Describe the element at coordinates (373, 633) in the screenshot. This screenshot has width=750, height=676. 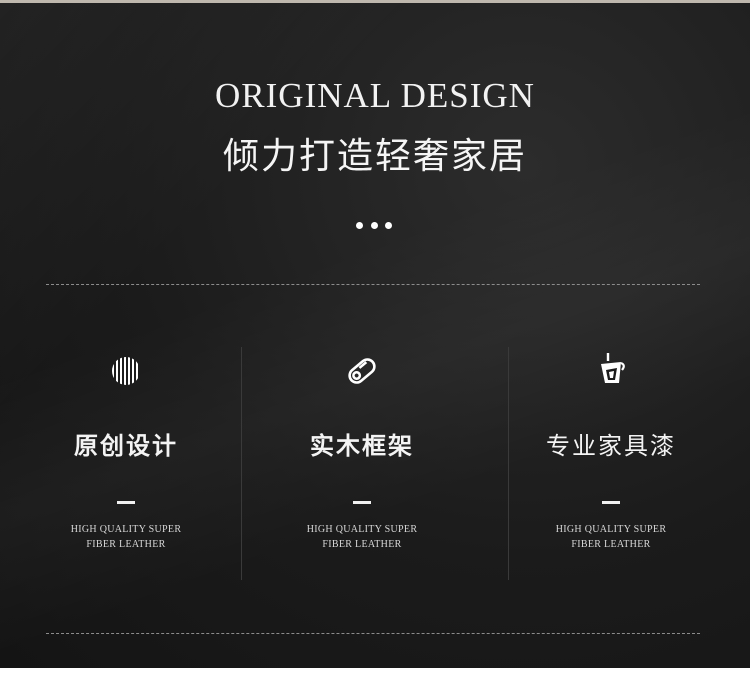
I see `divider-bottom` at that location.